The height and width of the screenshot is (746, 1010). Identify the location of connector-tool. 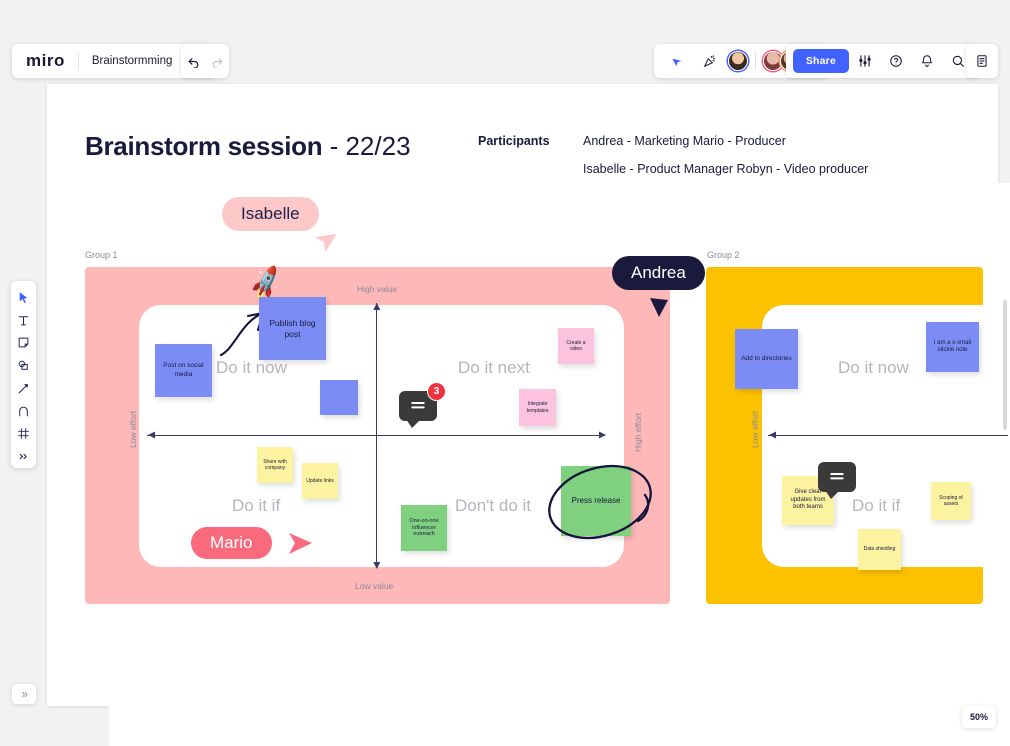
(23, 411).